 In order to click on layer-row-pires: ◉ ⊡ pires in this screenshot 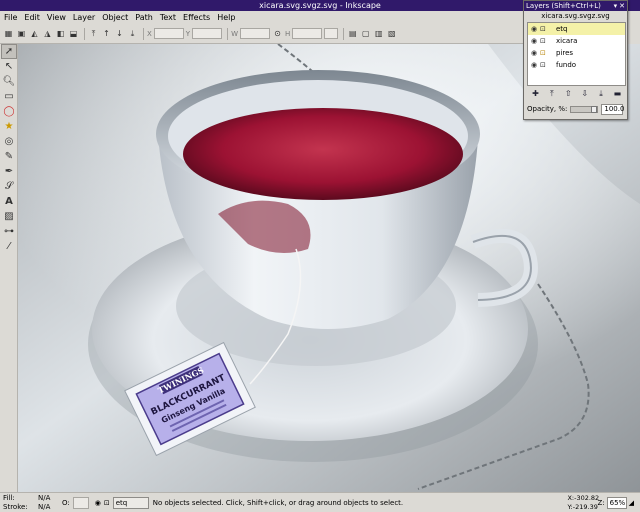, I will do `click(576, 53)`.